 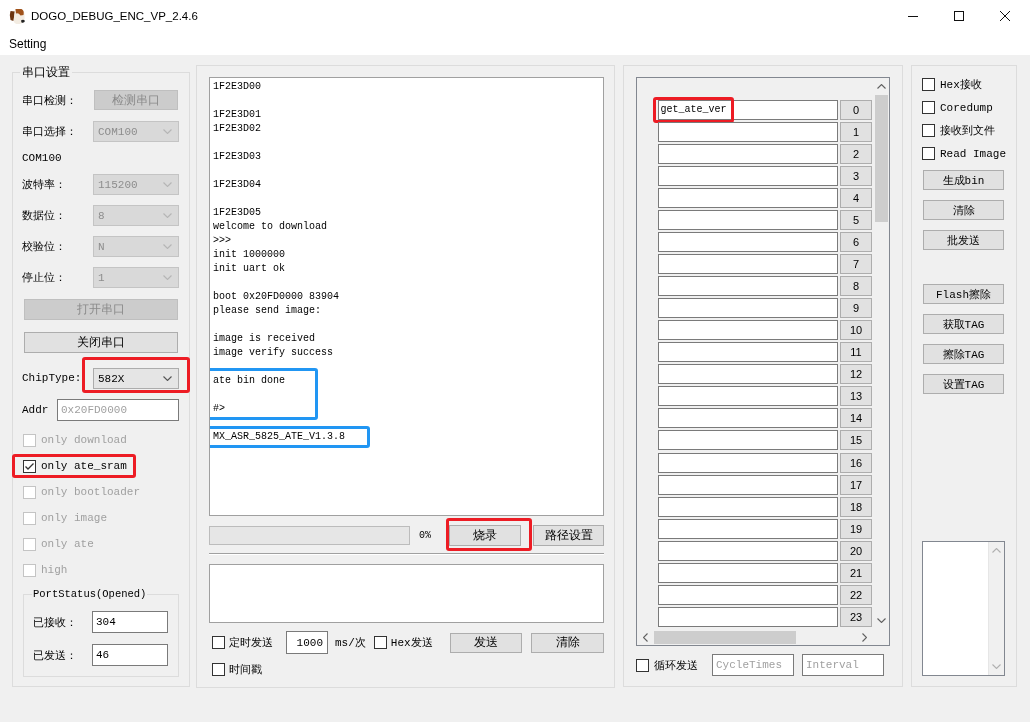 What do you see at coordinates (425, 535) in the screenshot?
I see `progress-text: 0%` at bounding box center [425, 535].